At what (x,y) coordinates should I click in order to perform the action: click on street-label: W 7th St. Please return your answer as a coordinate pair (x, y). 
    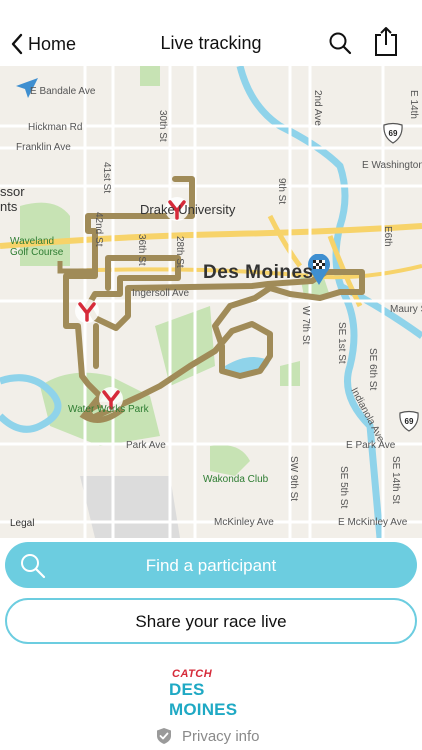
    Looking at the image, I should click on (305, 325).